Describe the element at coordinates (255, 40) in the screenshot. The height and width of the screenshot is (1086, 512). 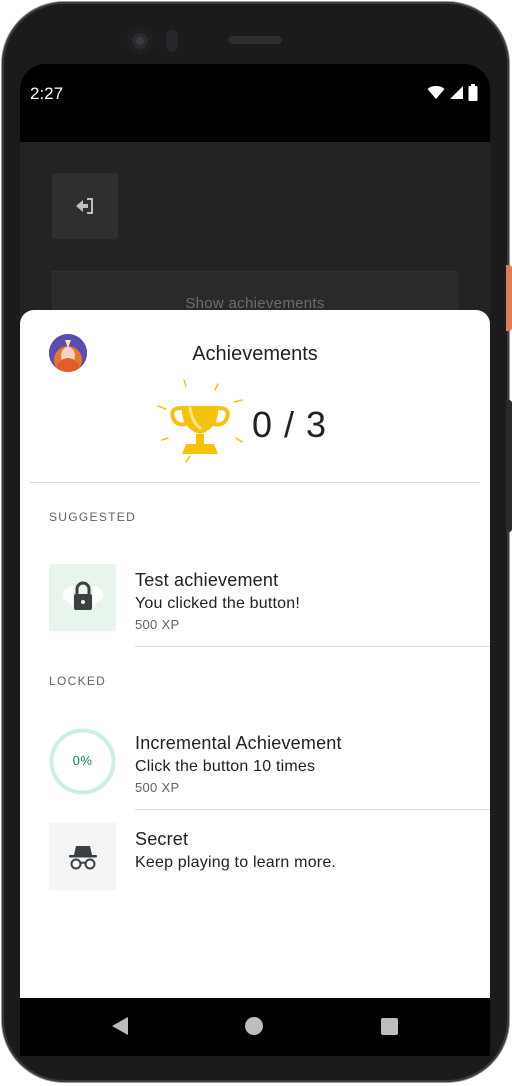
I see `earpiece-speaker` at that location.